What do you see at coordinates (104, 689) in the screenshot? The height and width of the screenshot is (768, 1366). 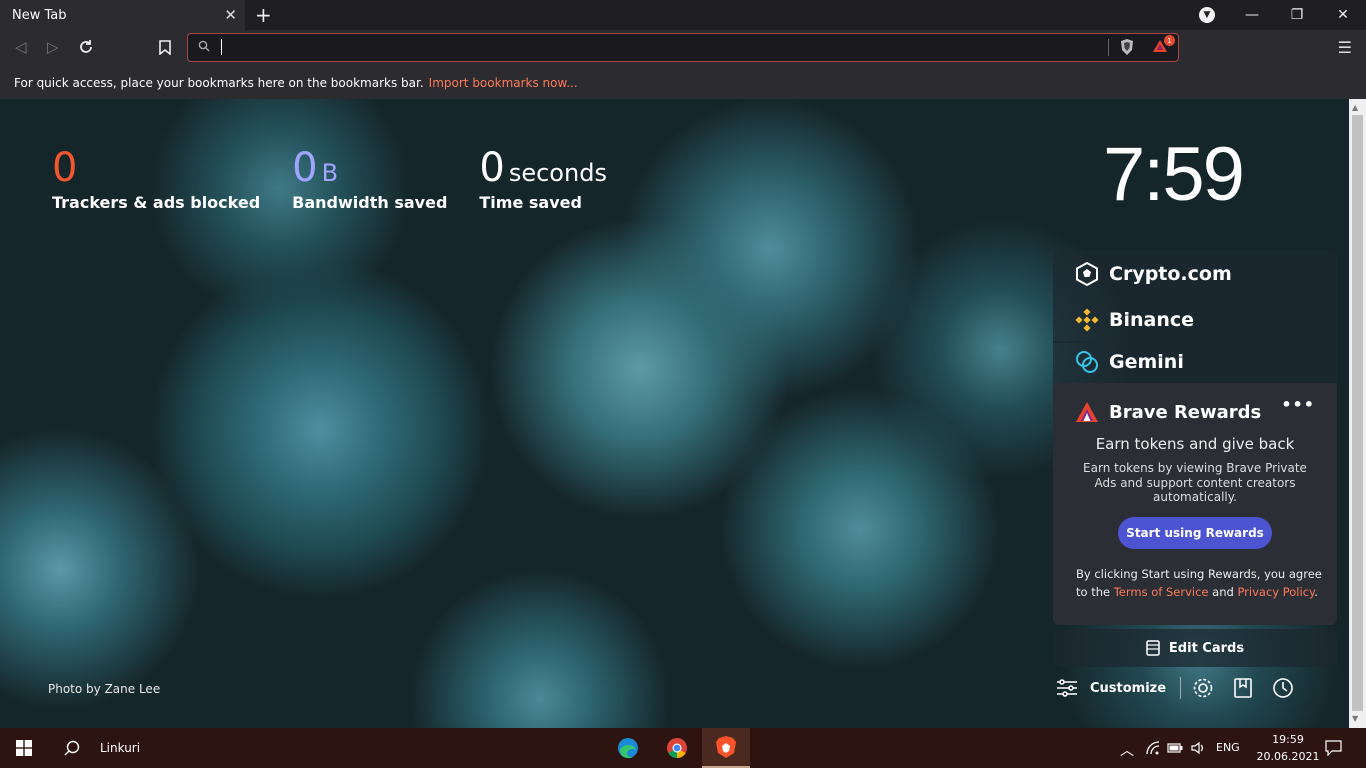 I see `photo-credit: Photo by Zane Lee` at bounding box center [104, 689].